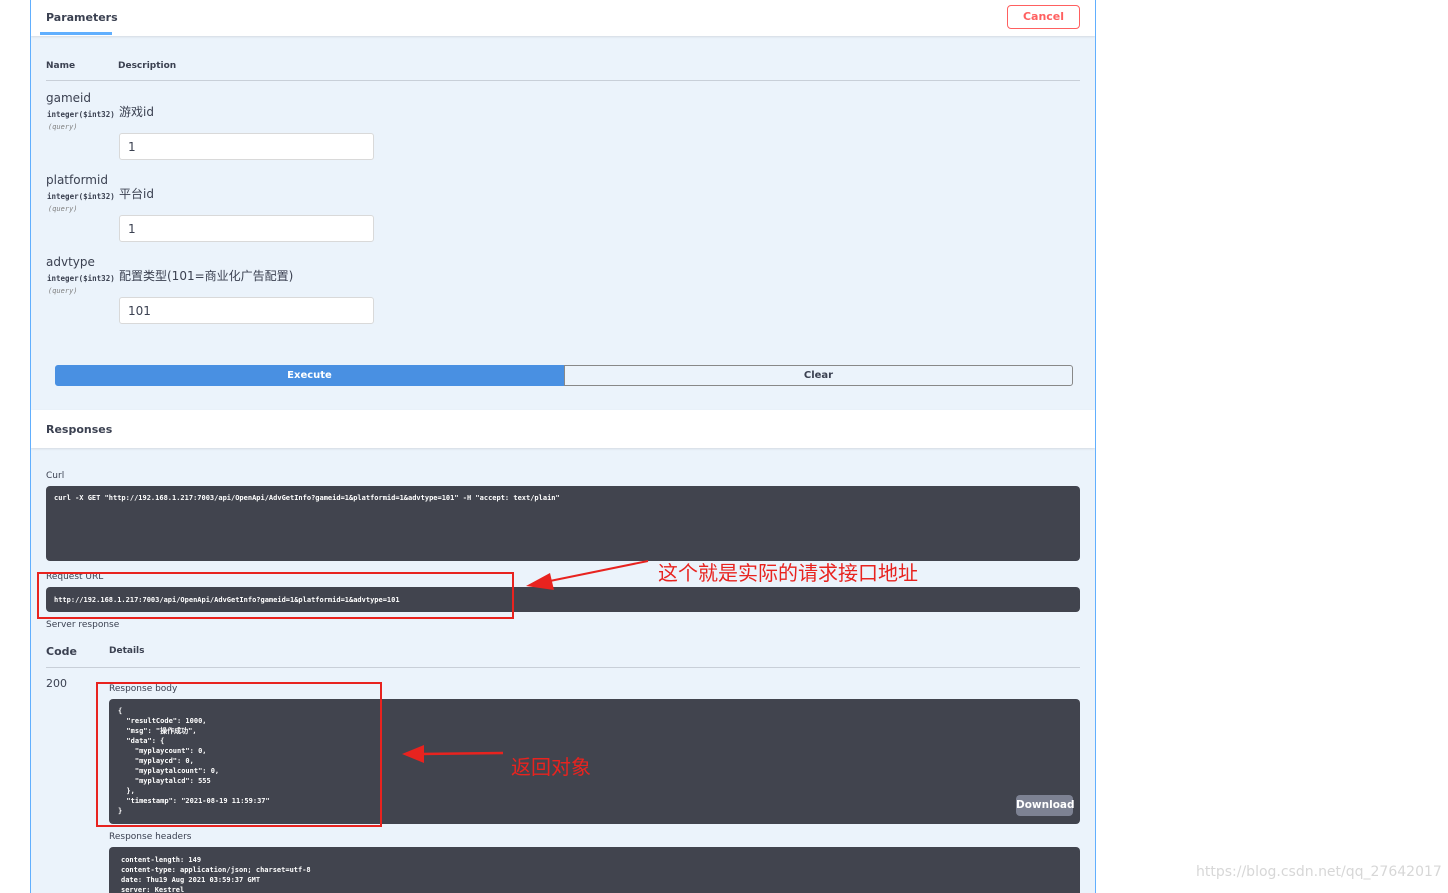 This screenshot has width=1448, height=893. I want to click on arrow-to-request-url, so click(587, 575).